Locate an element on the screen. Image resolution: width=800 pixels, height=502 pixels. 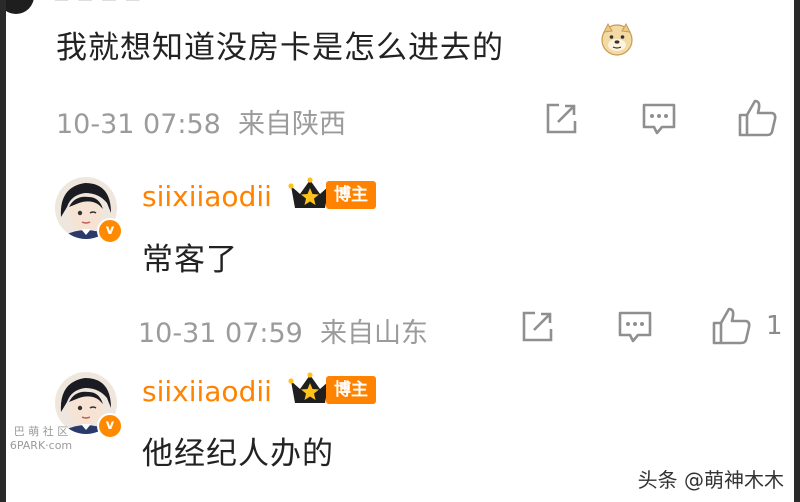
like-count: 1 is located at coordinates (774, 326).